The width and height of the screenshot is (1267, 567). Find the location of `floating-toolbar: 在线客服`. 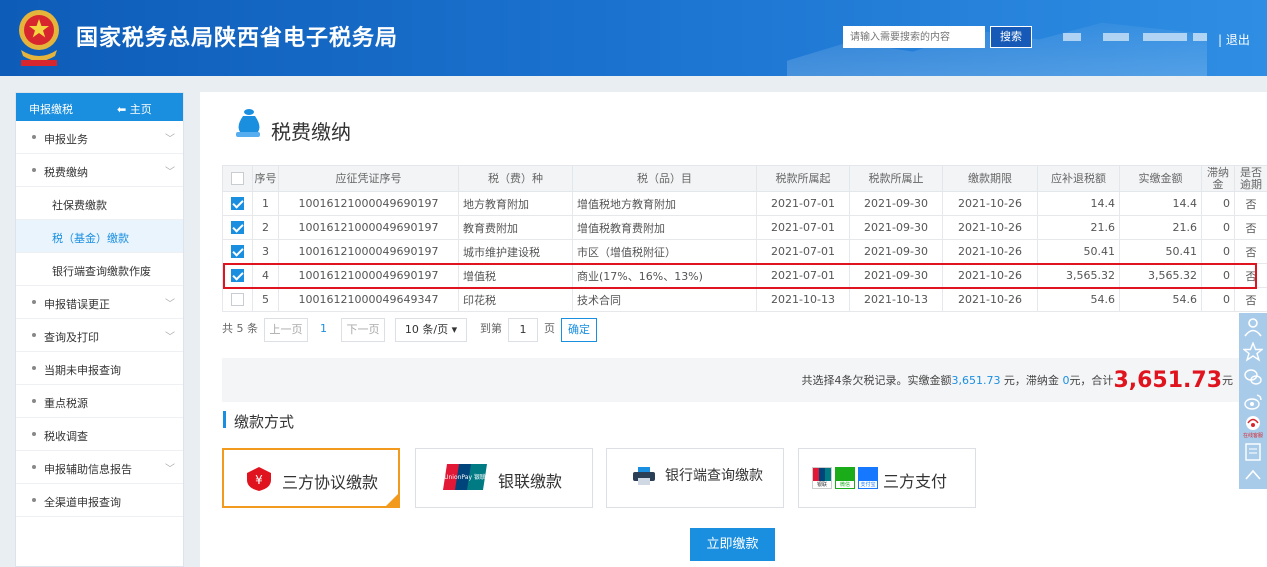

floating-toolbar: 在线客服 is located at coordinates (1253, 401).